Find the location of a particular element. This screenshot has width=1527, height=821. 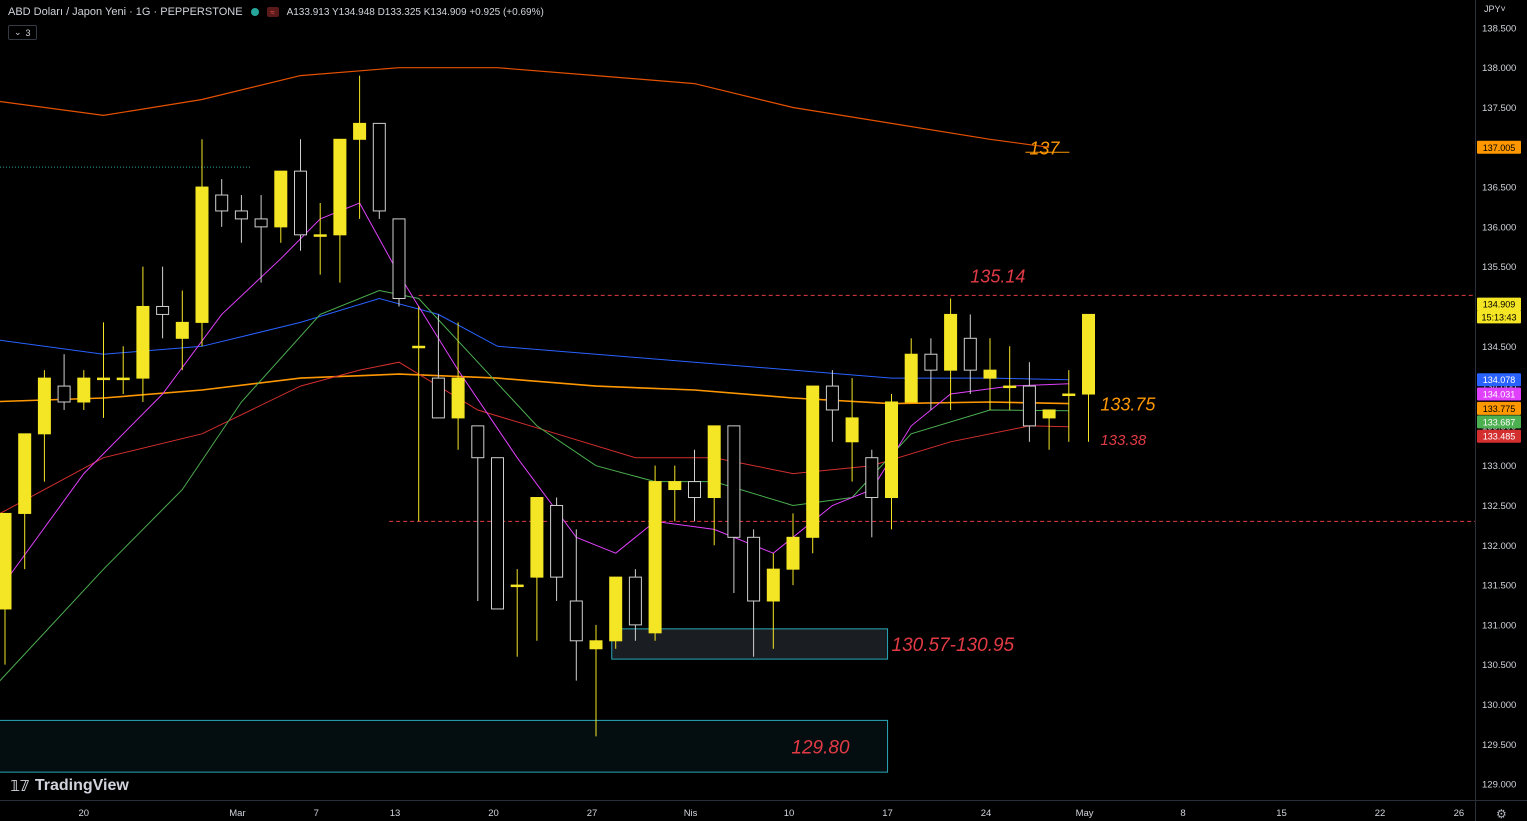

price-label: 137.005 is located at coordinates (1499, 148).